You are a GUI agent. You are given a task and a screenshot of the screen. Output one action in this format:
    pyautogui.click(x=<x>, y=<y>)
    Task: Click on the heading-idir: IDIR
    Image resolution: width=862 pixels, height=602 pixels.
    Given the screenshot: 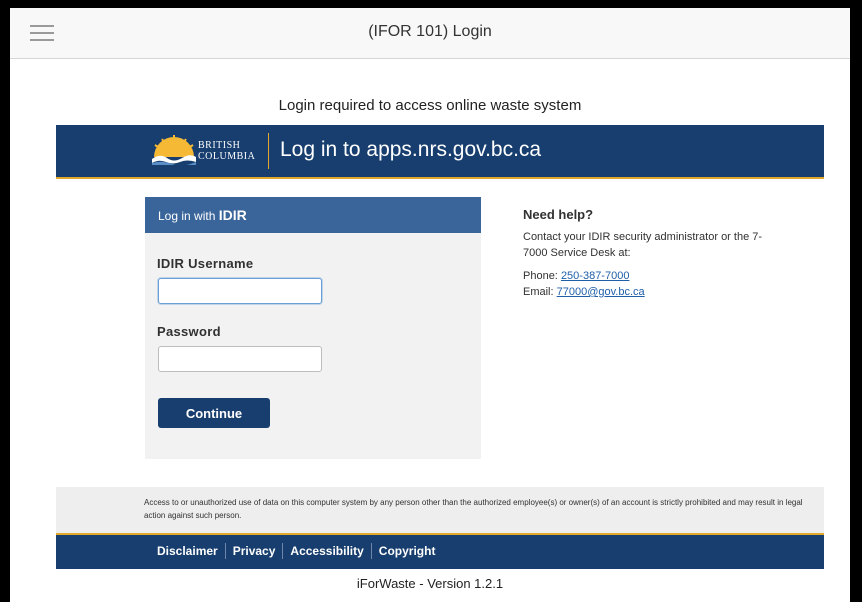 What is the action you would take?
    pyautogui.click(x=232, y=215)
    